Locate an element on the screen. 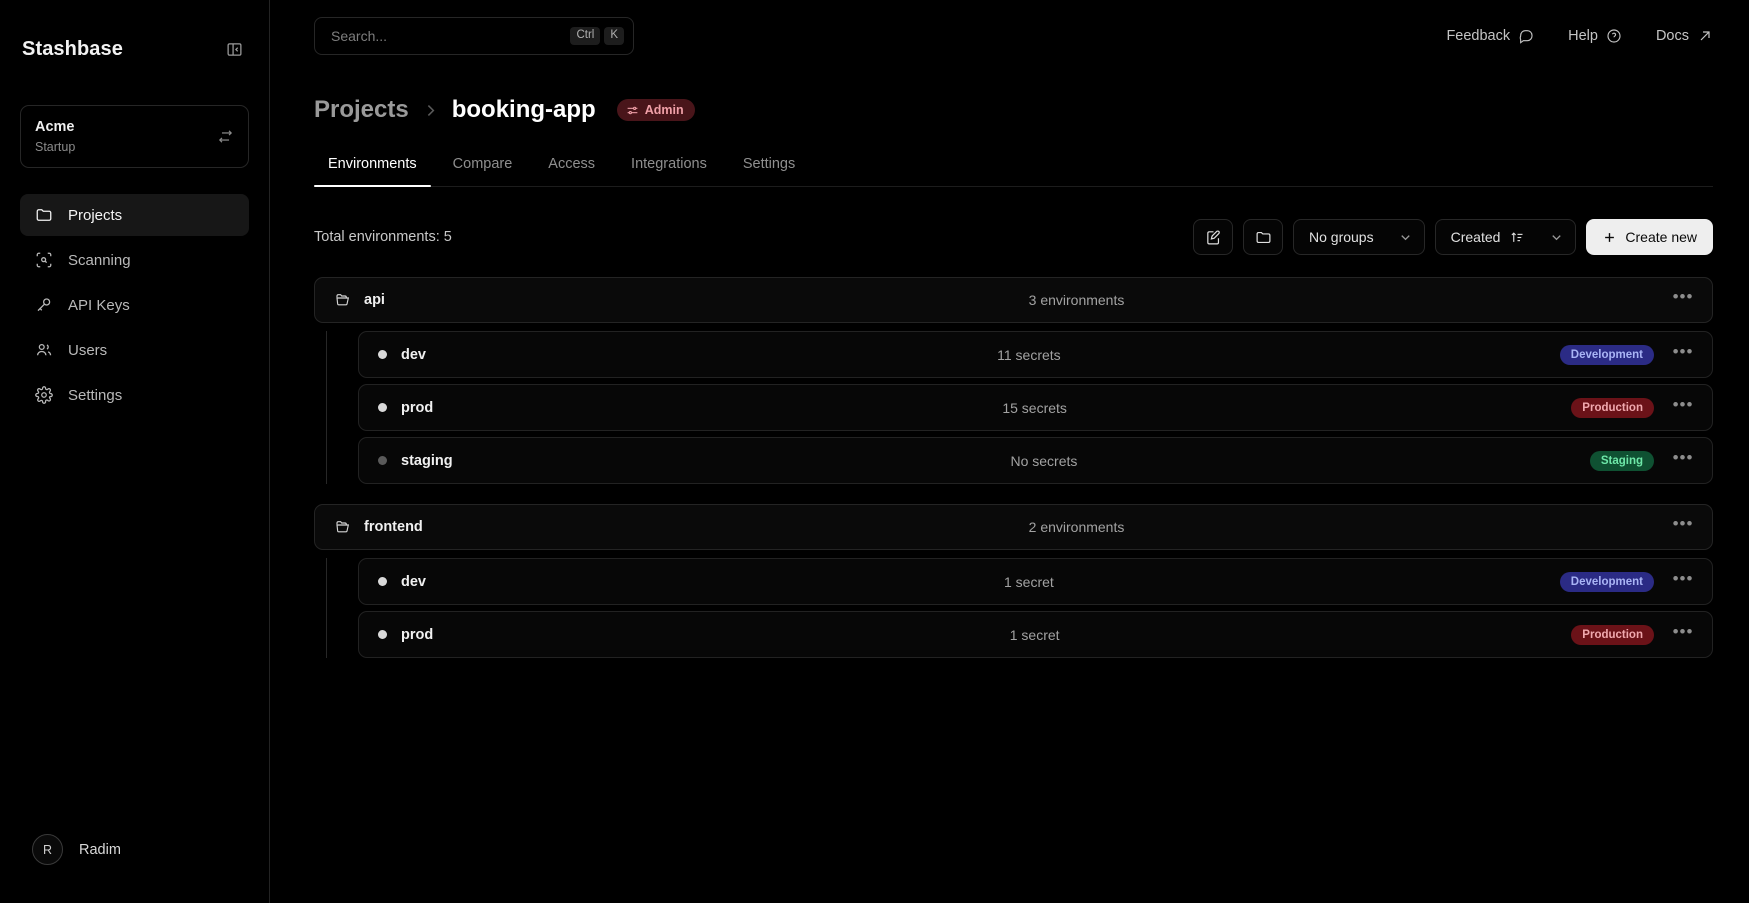  sidebar-footer: R Radim is located at coordinates (134, 864).